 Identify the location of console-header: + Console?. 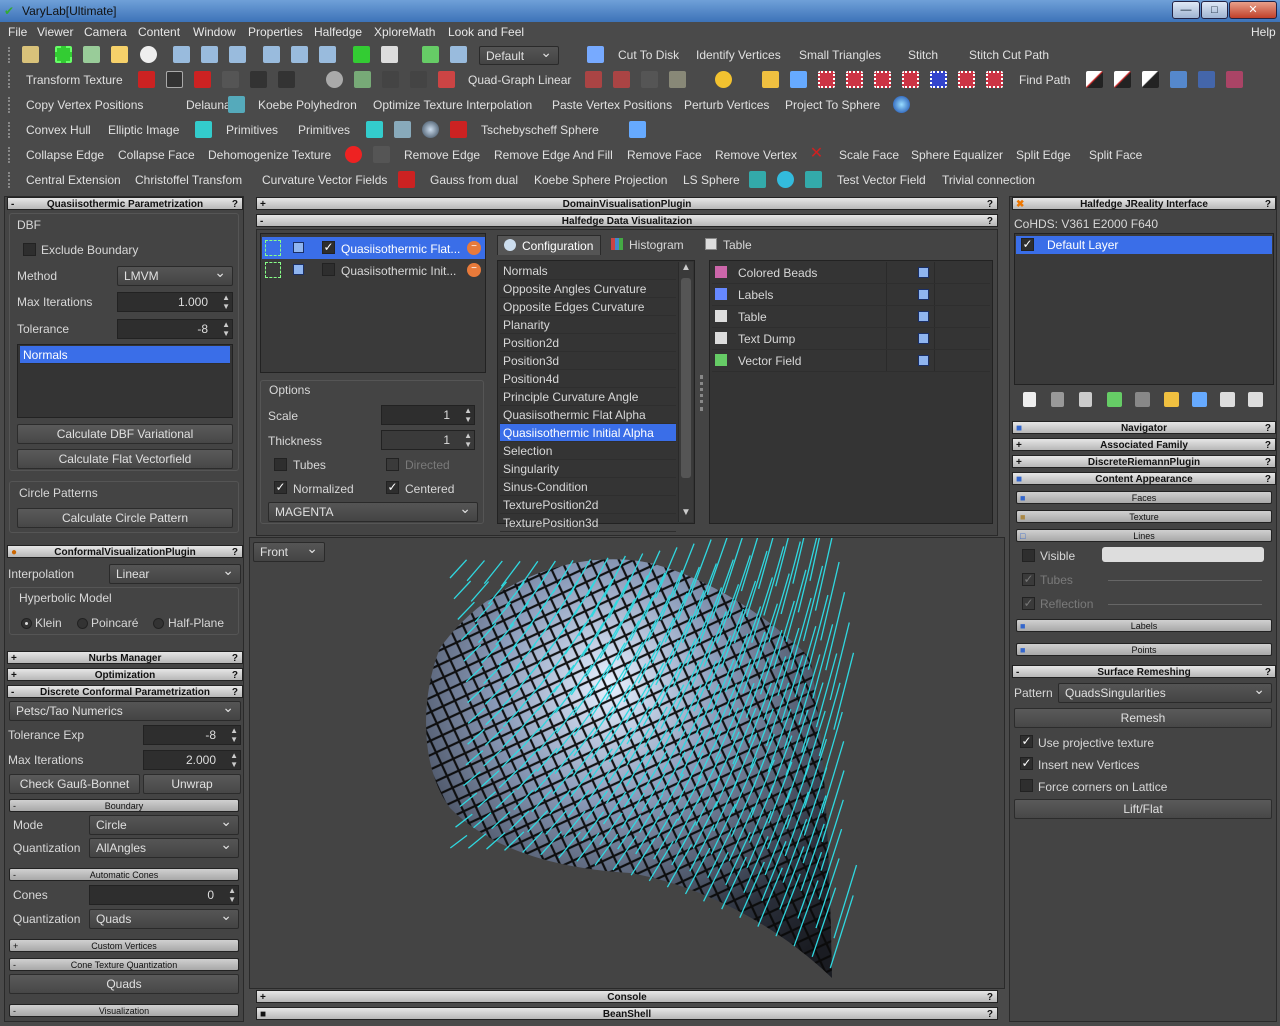
(627, 996).